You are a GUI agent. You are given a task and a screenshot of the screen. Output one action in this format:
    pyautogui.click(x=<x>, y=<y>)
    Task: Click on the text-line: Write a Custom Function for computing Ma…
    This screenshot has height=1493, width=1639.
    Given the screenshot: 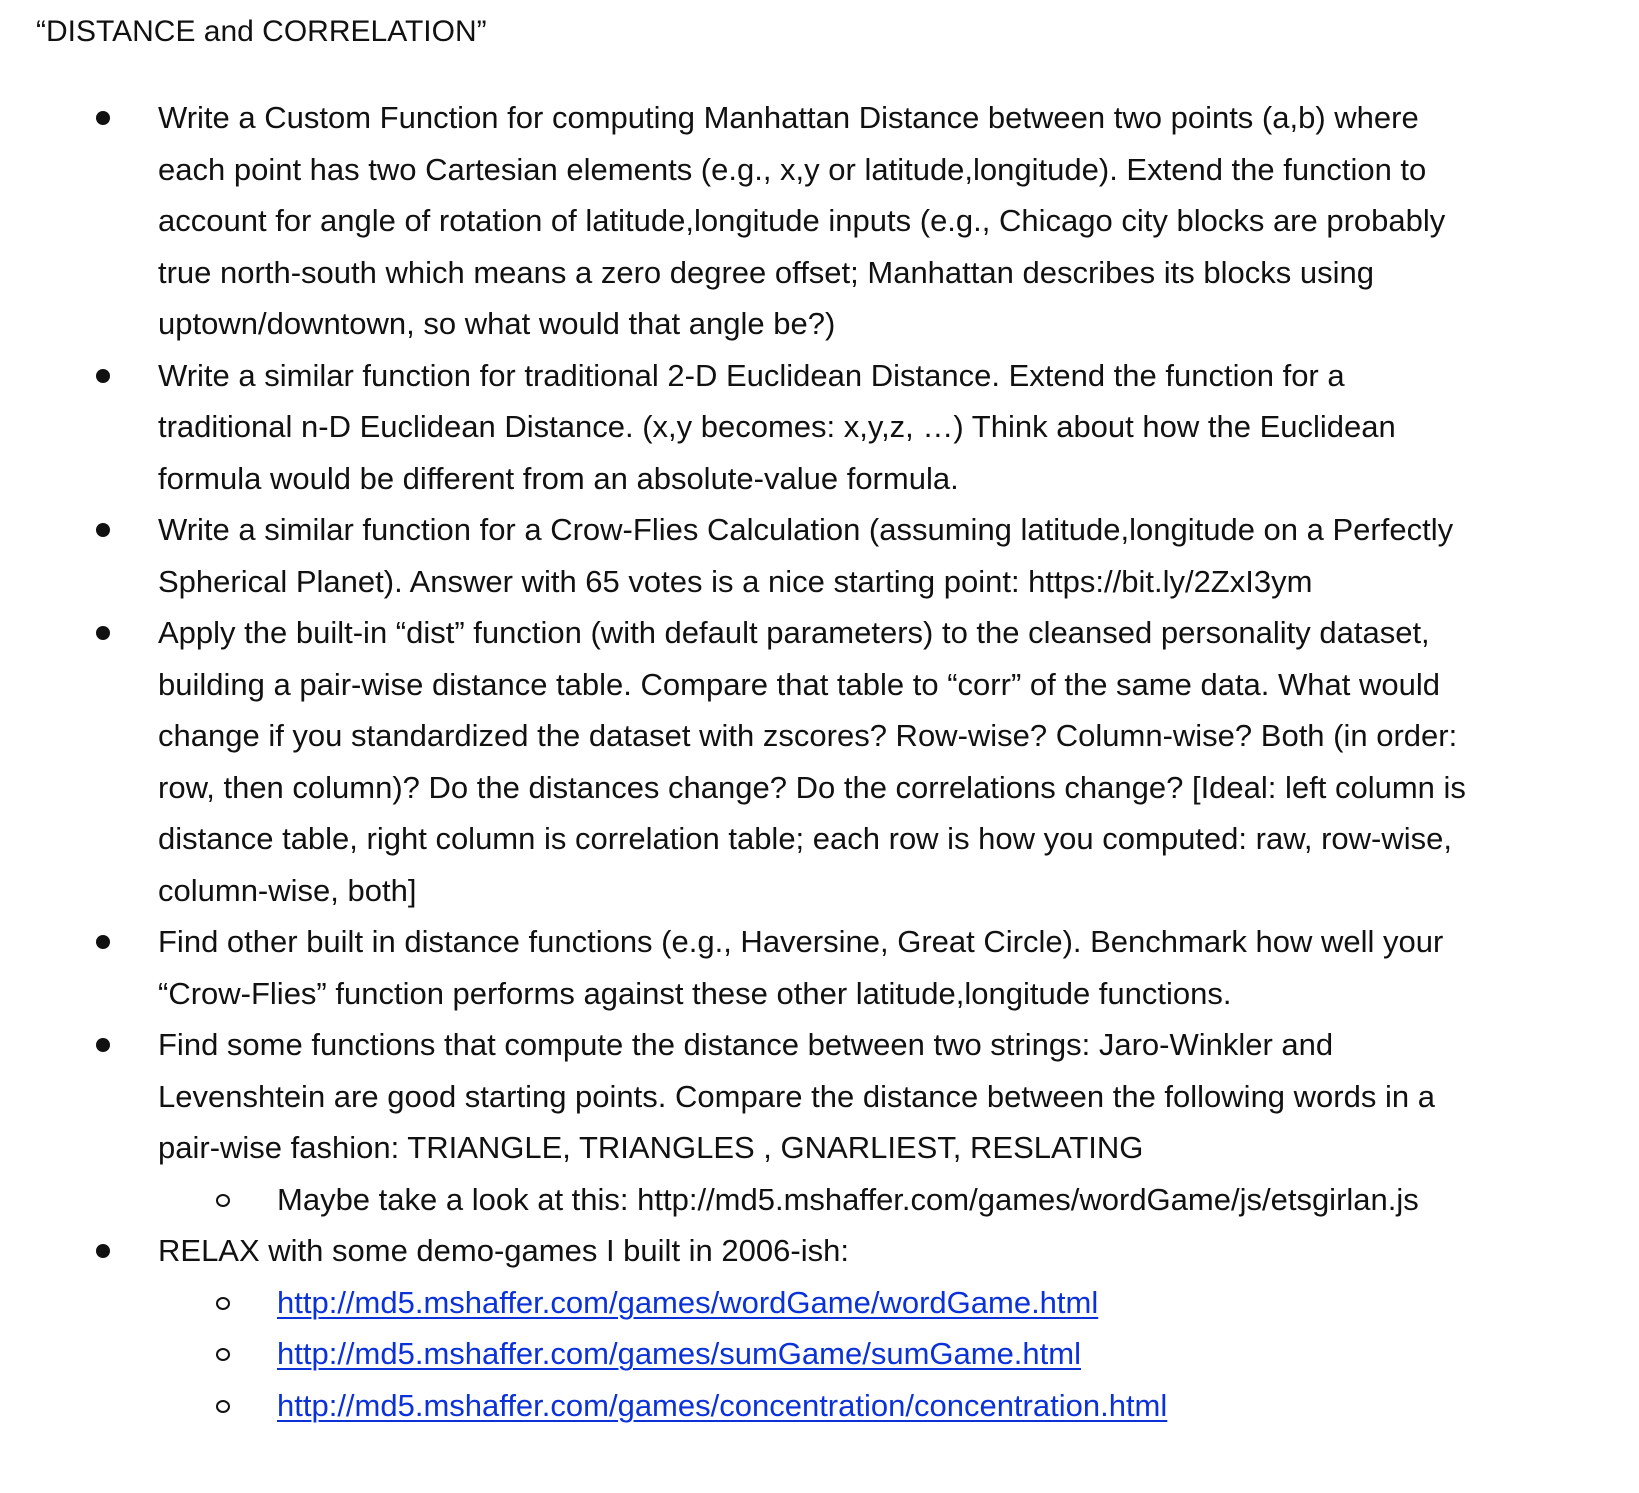 What is the action you would take?
    pyautogui.click(x=788, y=117)
    